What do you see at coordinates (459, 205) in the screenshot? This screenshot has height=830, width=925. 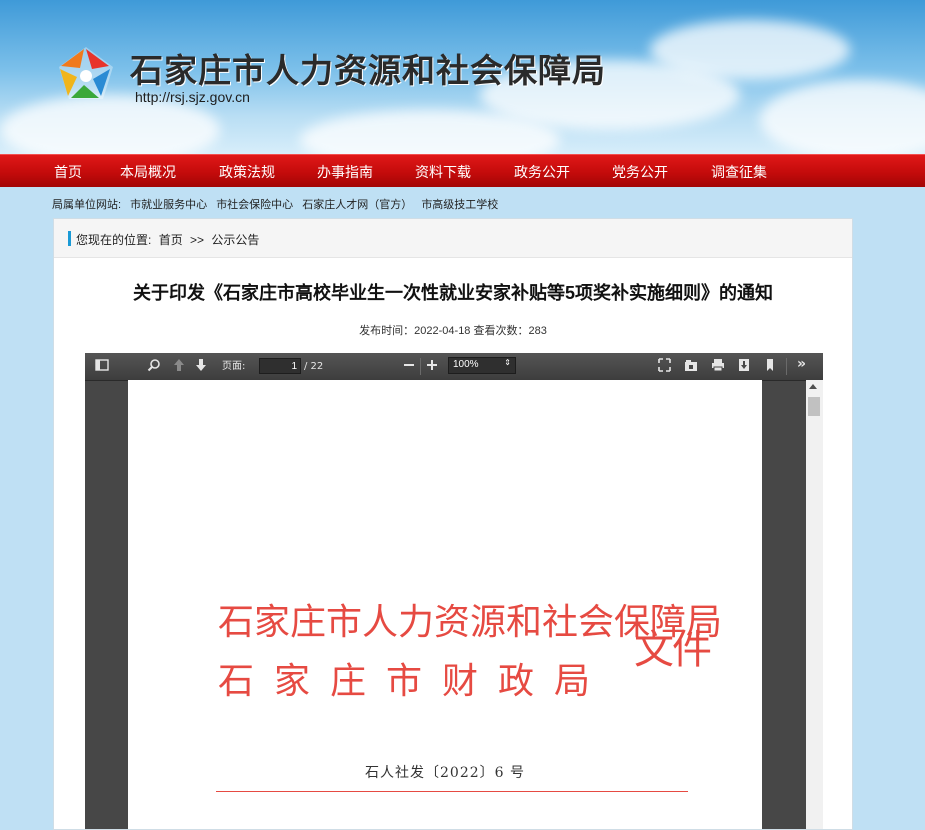 I see `affiliated-link-technical-school: 市高级技工学校` at bounding box center [459, 205].